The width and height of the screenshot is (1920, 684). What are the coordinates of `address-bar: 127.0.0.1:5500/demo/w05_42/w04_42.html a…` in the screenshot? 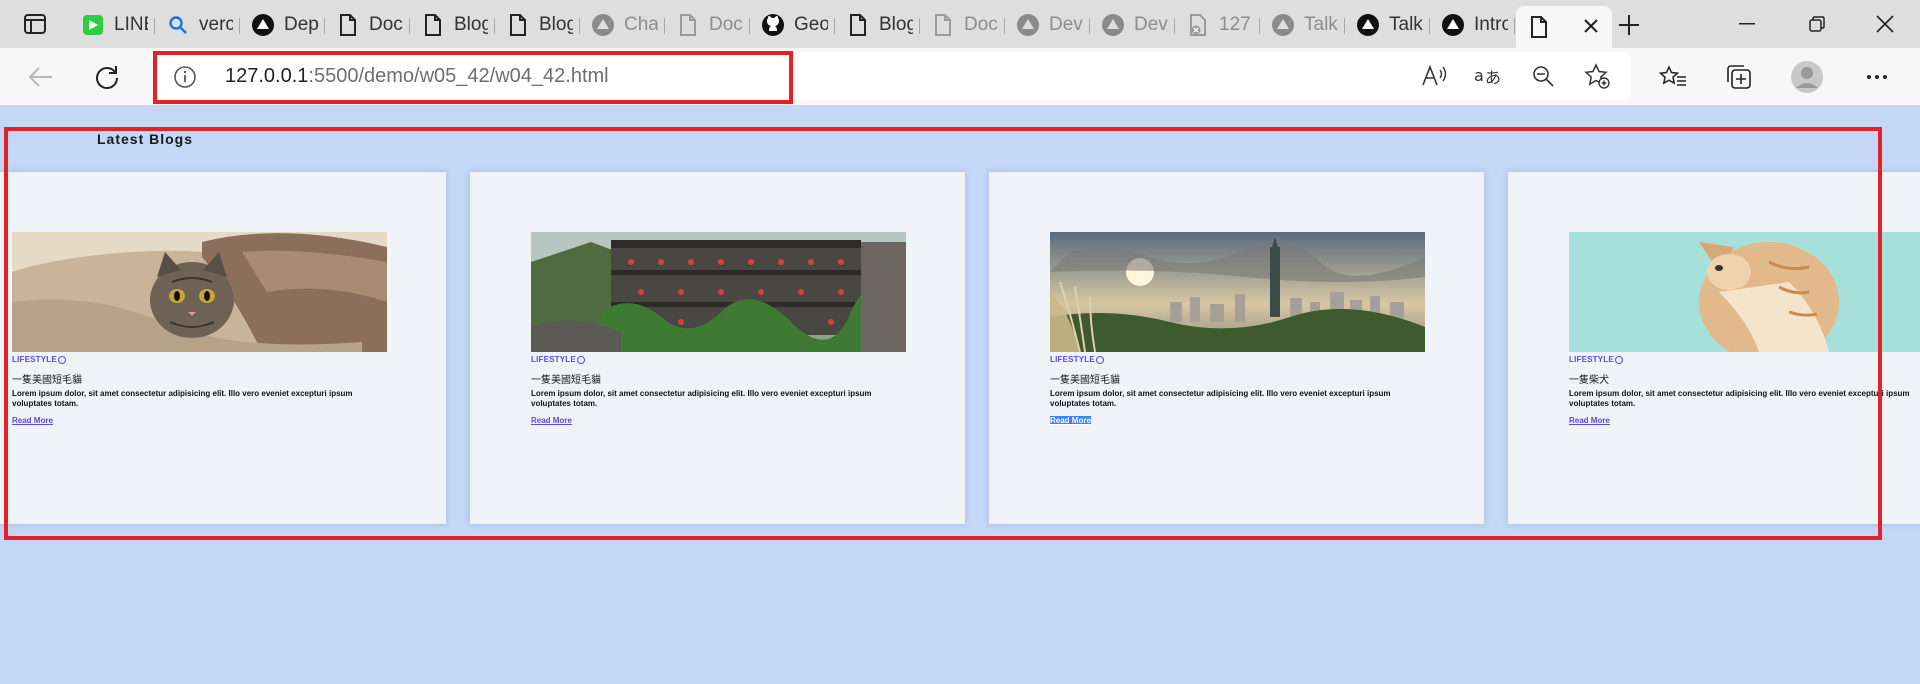 It's located at (892, 77).